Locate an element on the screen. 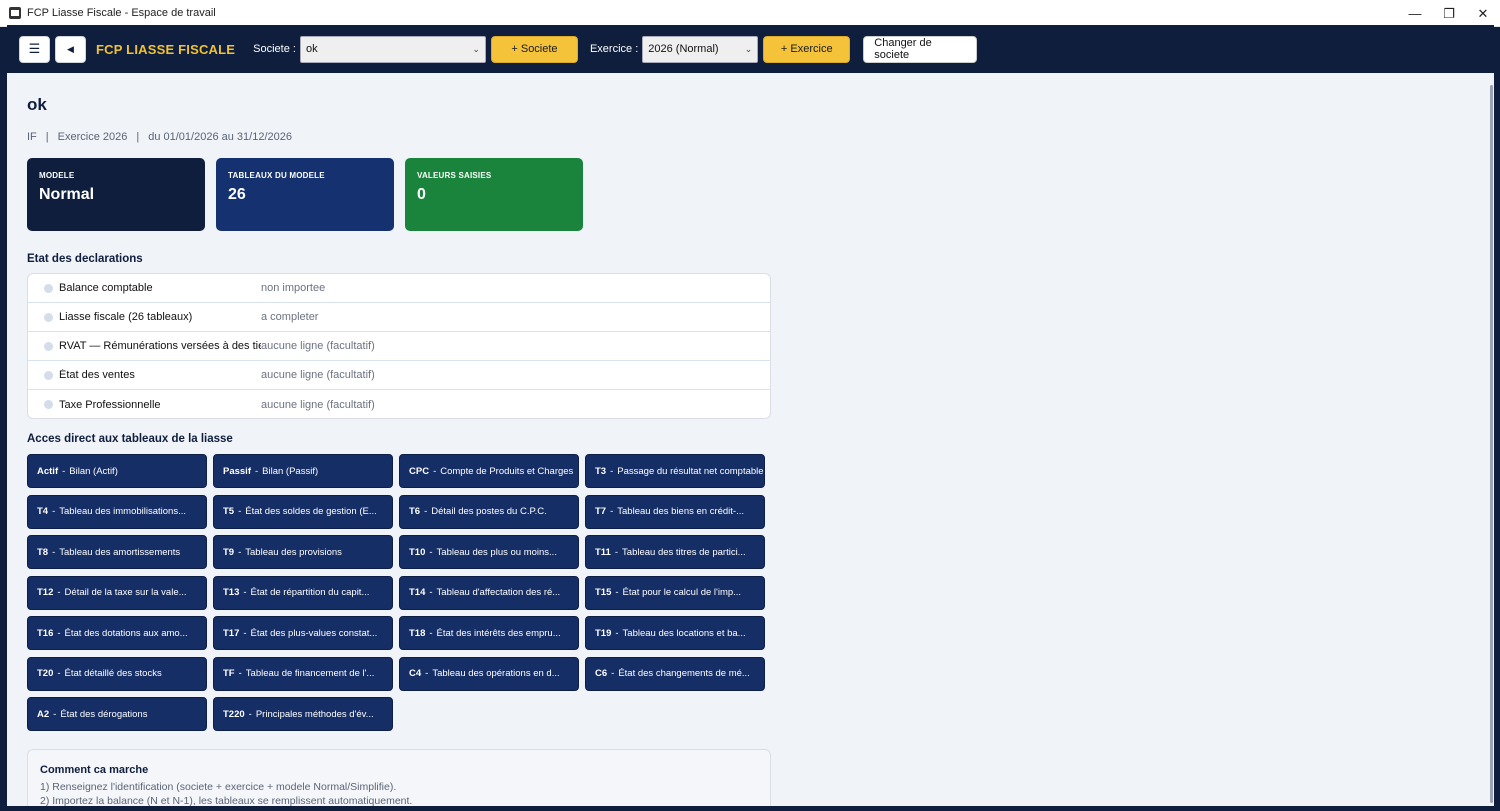 This screenshot has height=811, width=1500. table-button-t20: T20 - État détaillé des stocks is located at coordinates (117, 673).